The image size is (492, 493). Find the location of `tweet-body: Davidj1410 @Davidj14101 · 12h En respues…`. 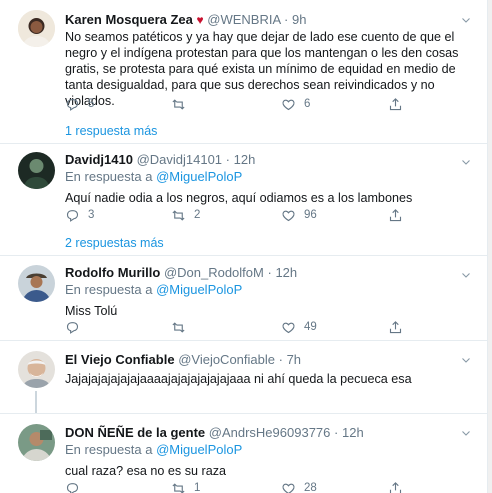

tweet-body: Davidj1410 @Davidj14101 · 12h En respues… is located at coordinates (271, 178).